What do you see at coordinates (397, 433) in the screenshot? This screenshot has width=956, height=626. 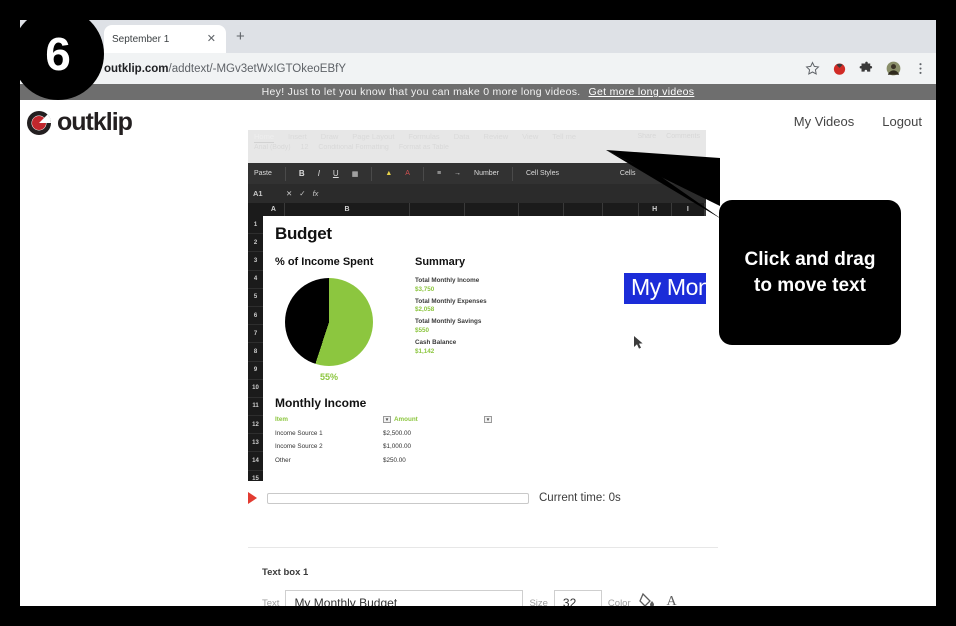 I see `income-amount: $2,500.00` at bounding box center [397, 433].